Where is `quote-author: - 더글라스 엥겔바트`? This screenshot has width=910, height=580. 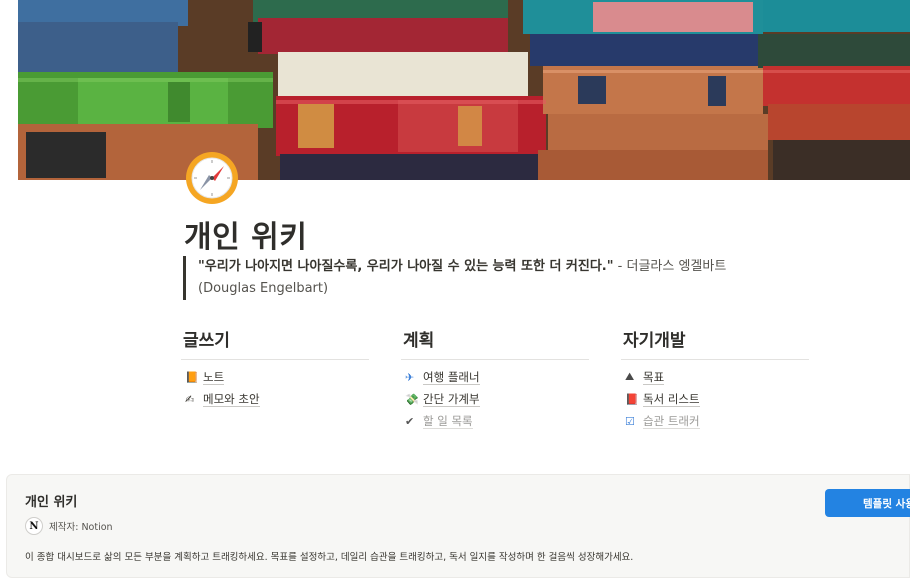 quote-author: - 더글라스 엥겔바트 is located at coordinates (670, 266).